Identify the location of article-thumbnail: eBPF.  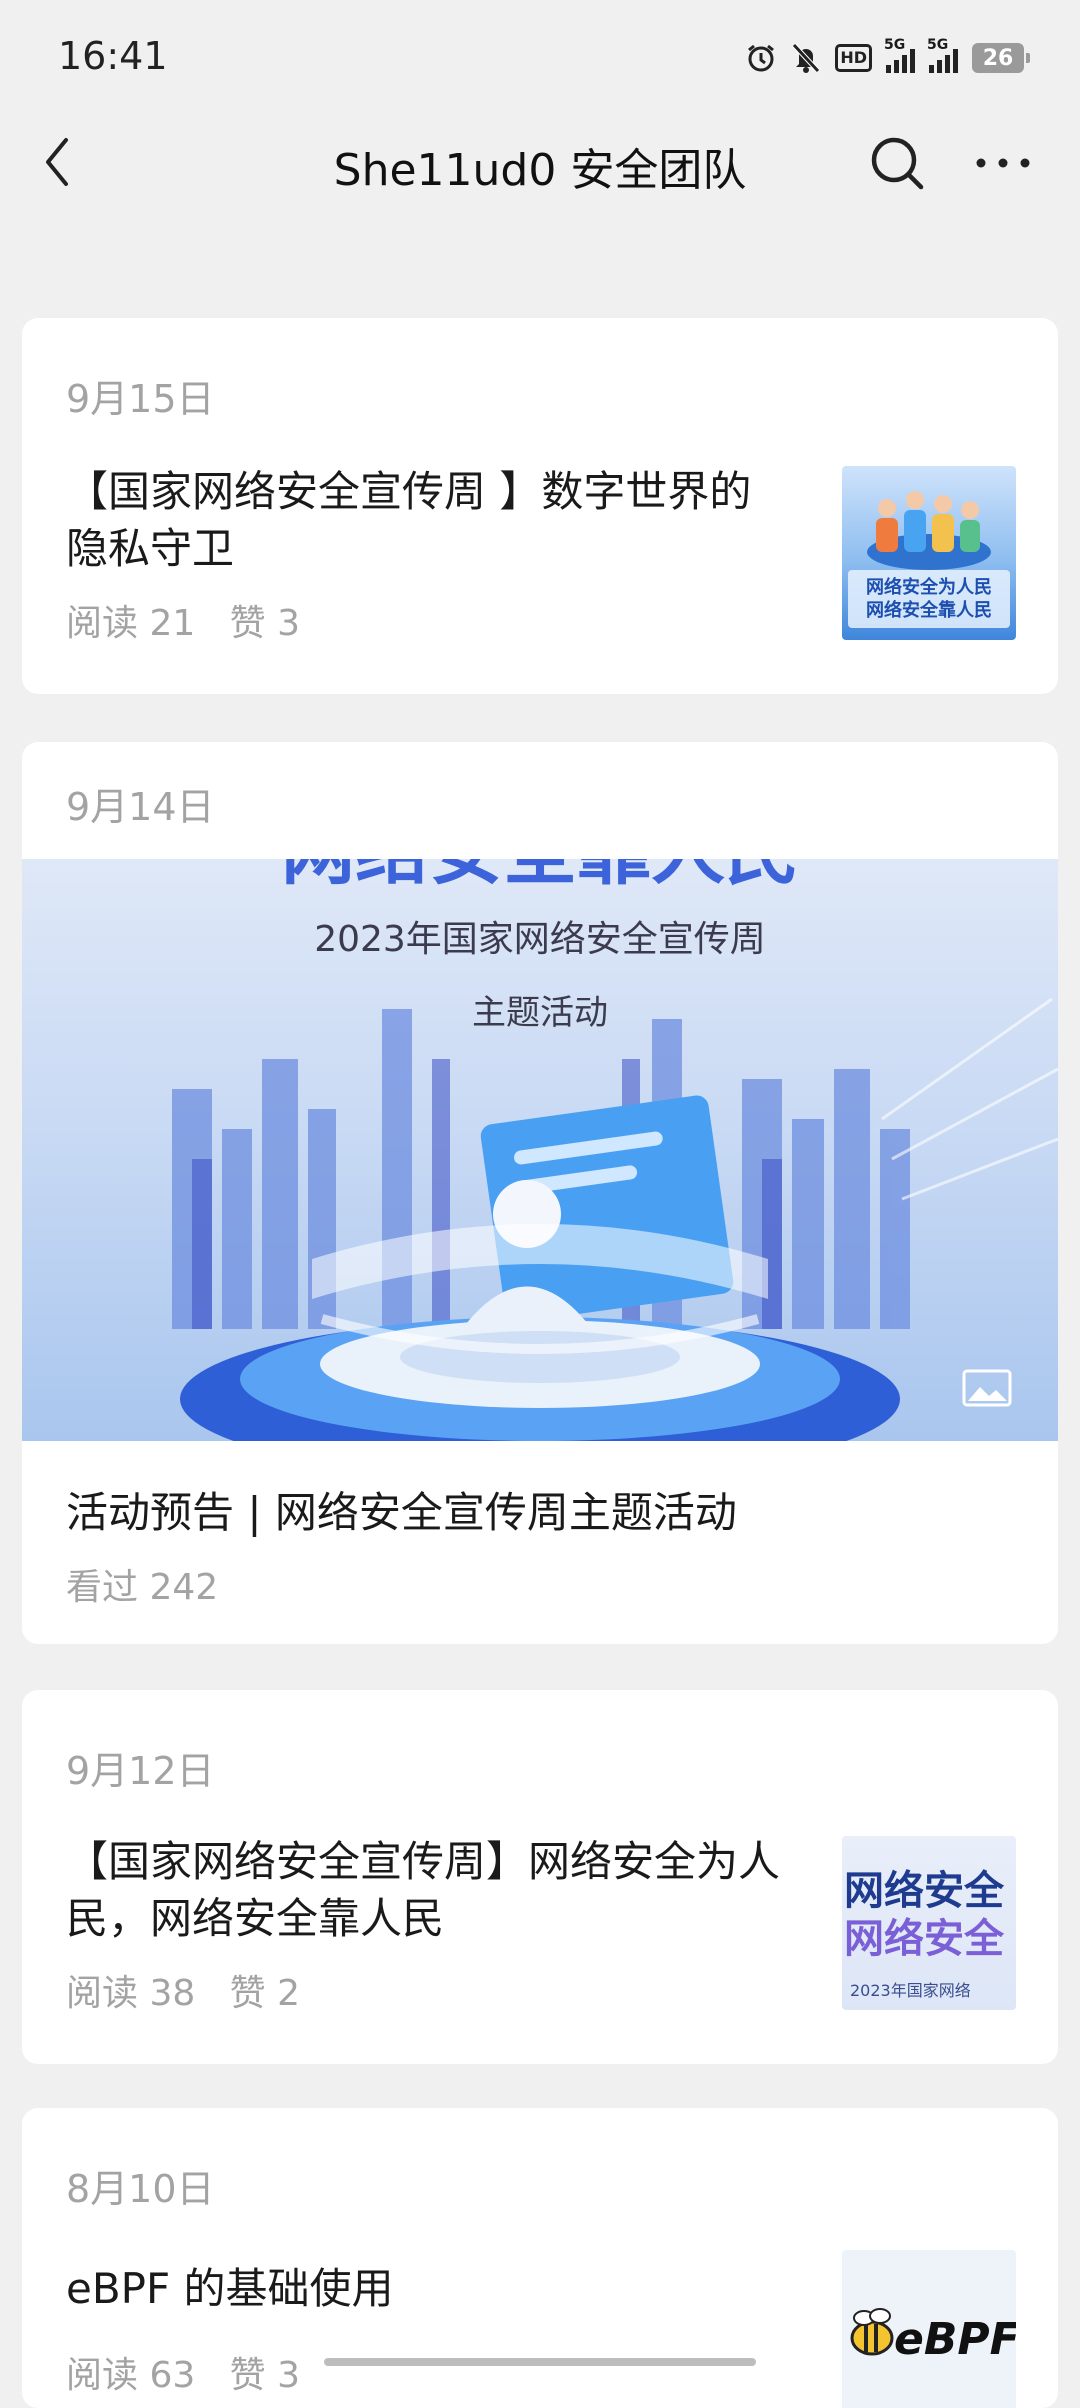
(929, 2329).